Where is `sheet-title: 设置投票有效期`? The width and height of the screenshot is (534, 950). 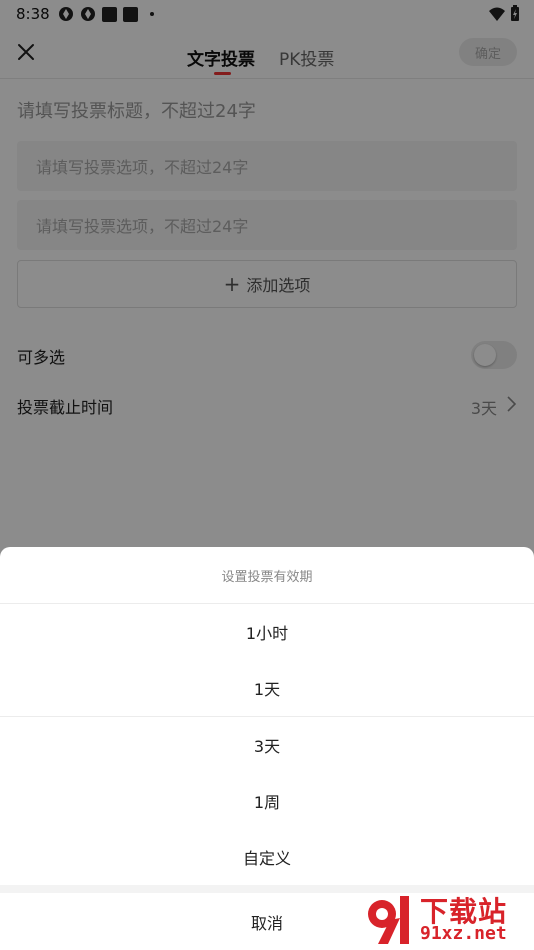 sheet-title: 设置投票有效期 is located at coordinates (267, 575).